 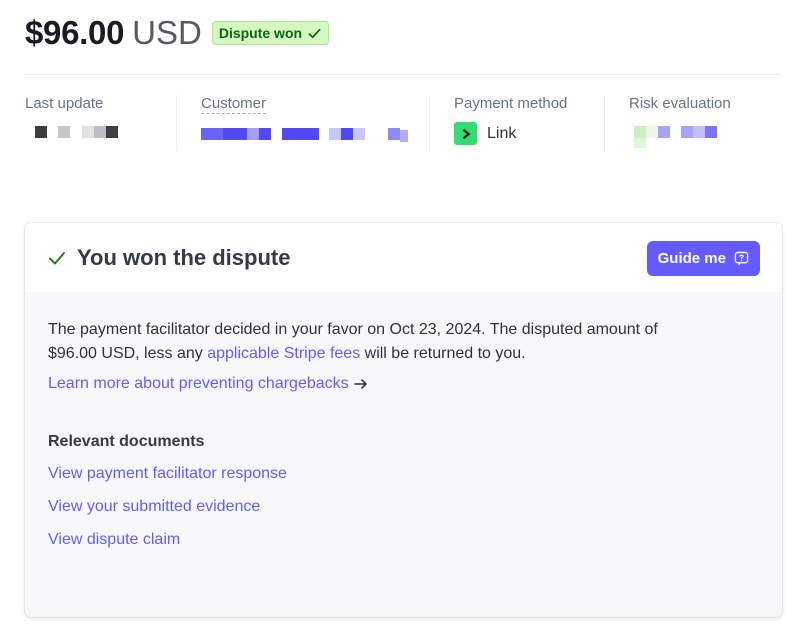 I want to click on risk-evaluation-value-redacted, so click(x=705, y=138).